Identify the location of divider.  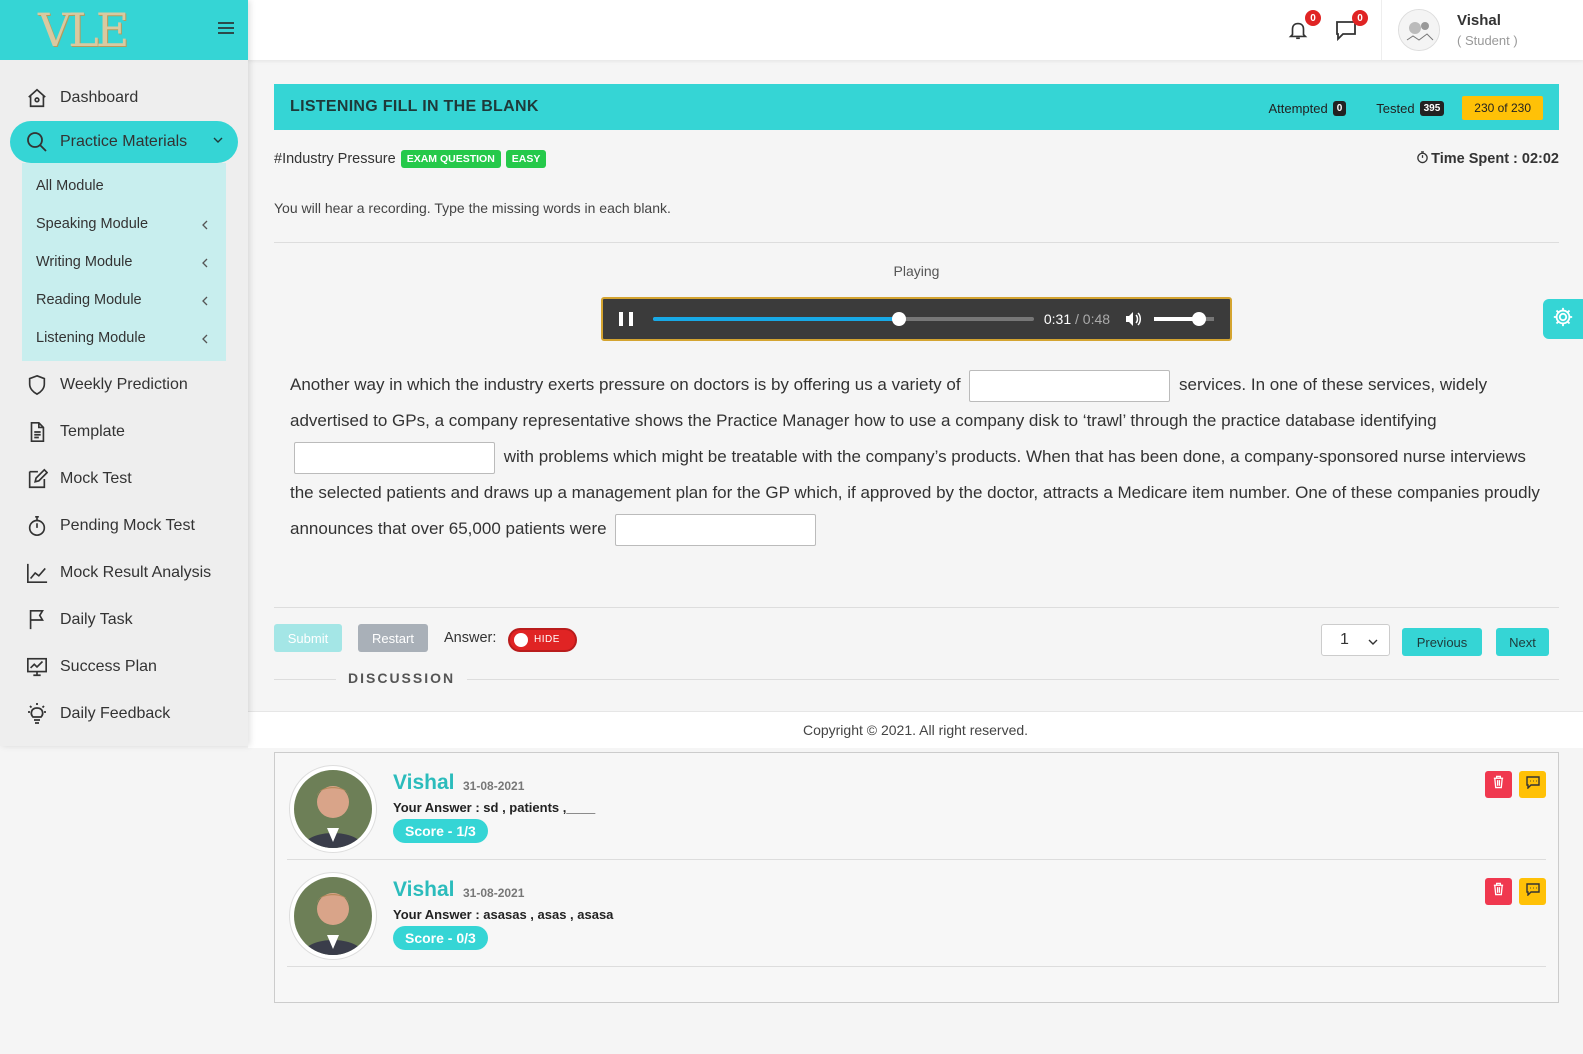
(916, 242).